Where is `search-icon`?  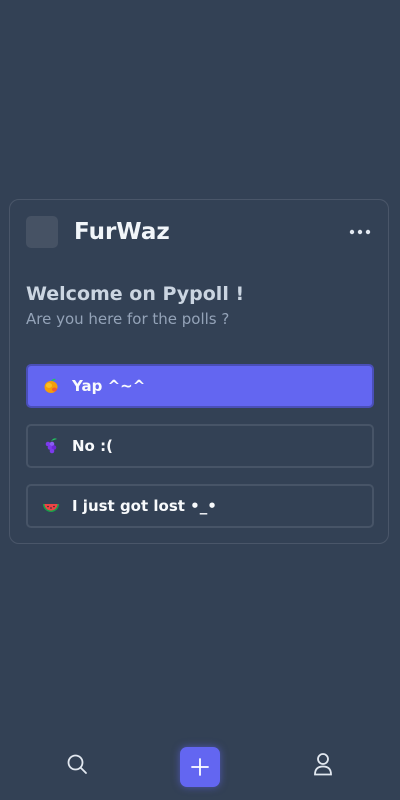
search-icon is located at coordinates (77, 764).